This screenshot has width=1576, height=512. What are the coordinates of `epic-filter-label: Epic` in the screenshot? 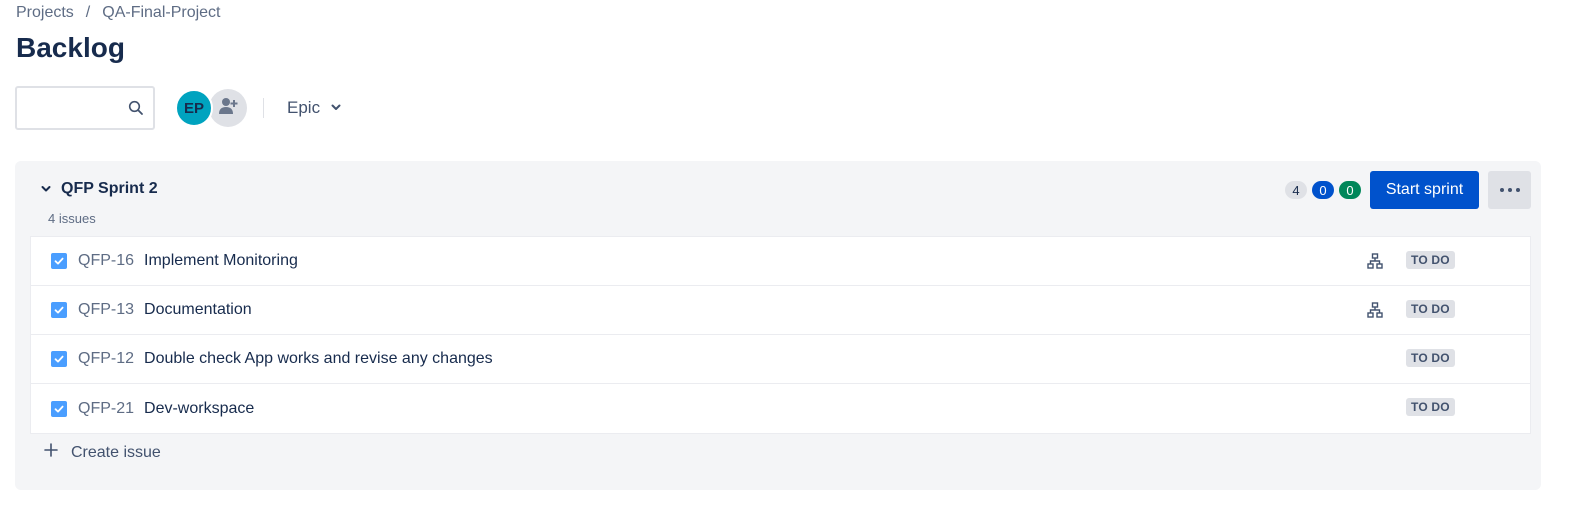 It's located at (304, 107).